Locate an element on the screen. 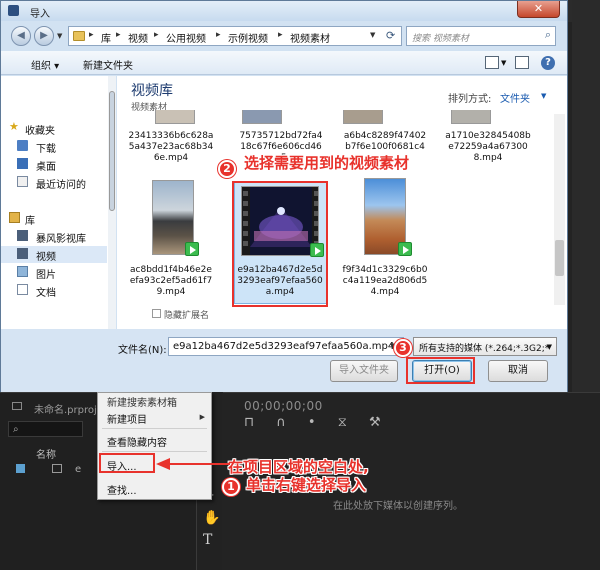  project-item-label: e is located at coordinates (78, 469).